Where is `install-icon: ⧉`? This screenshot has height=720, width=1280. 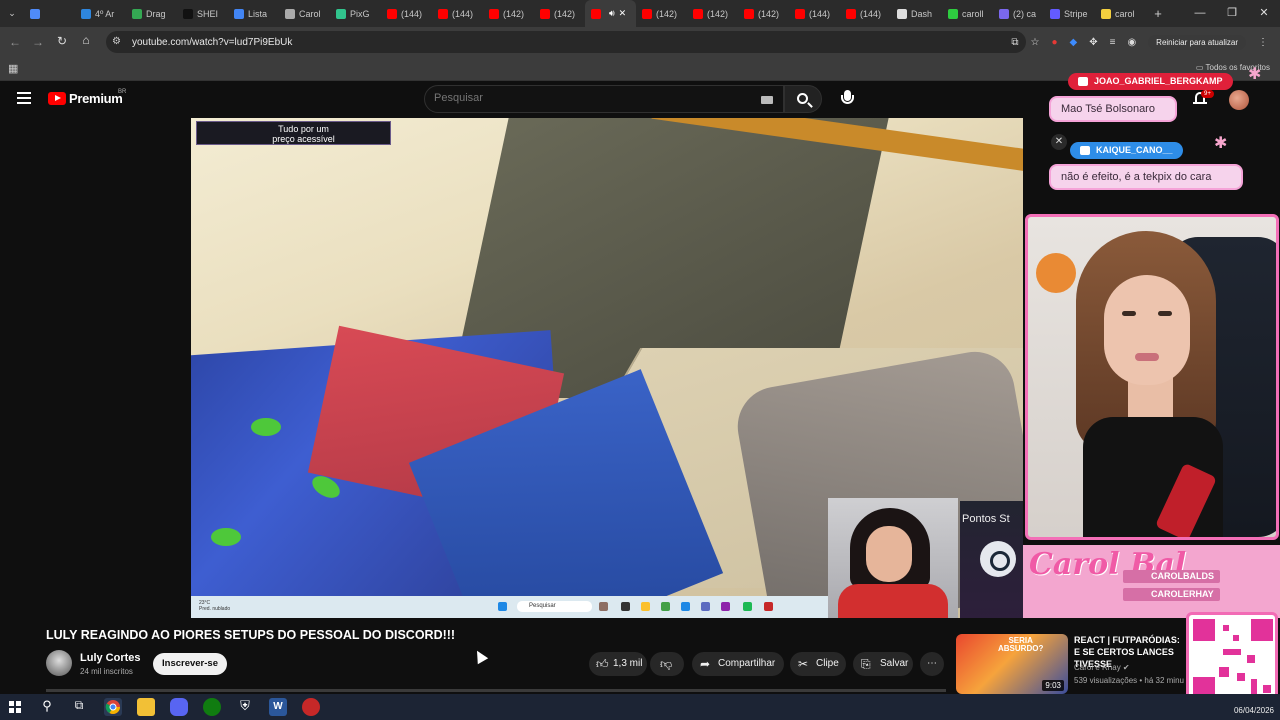
install-icon: ⧉ is located at coordinates (1014, 42).